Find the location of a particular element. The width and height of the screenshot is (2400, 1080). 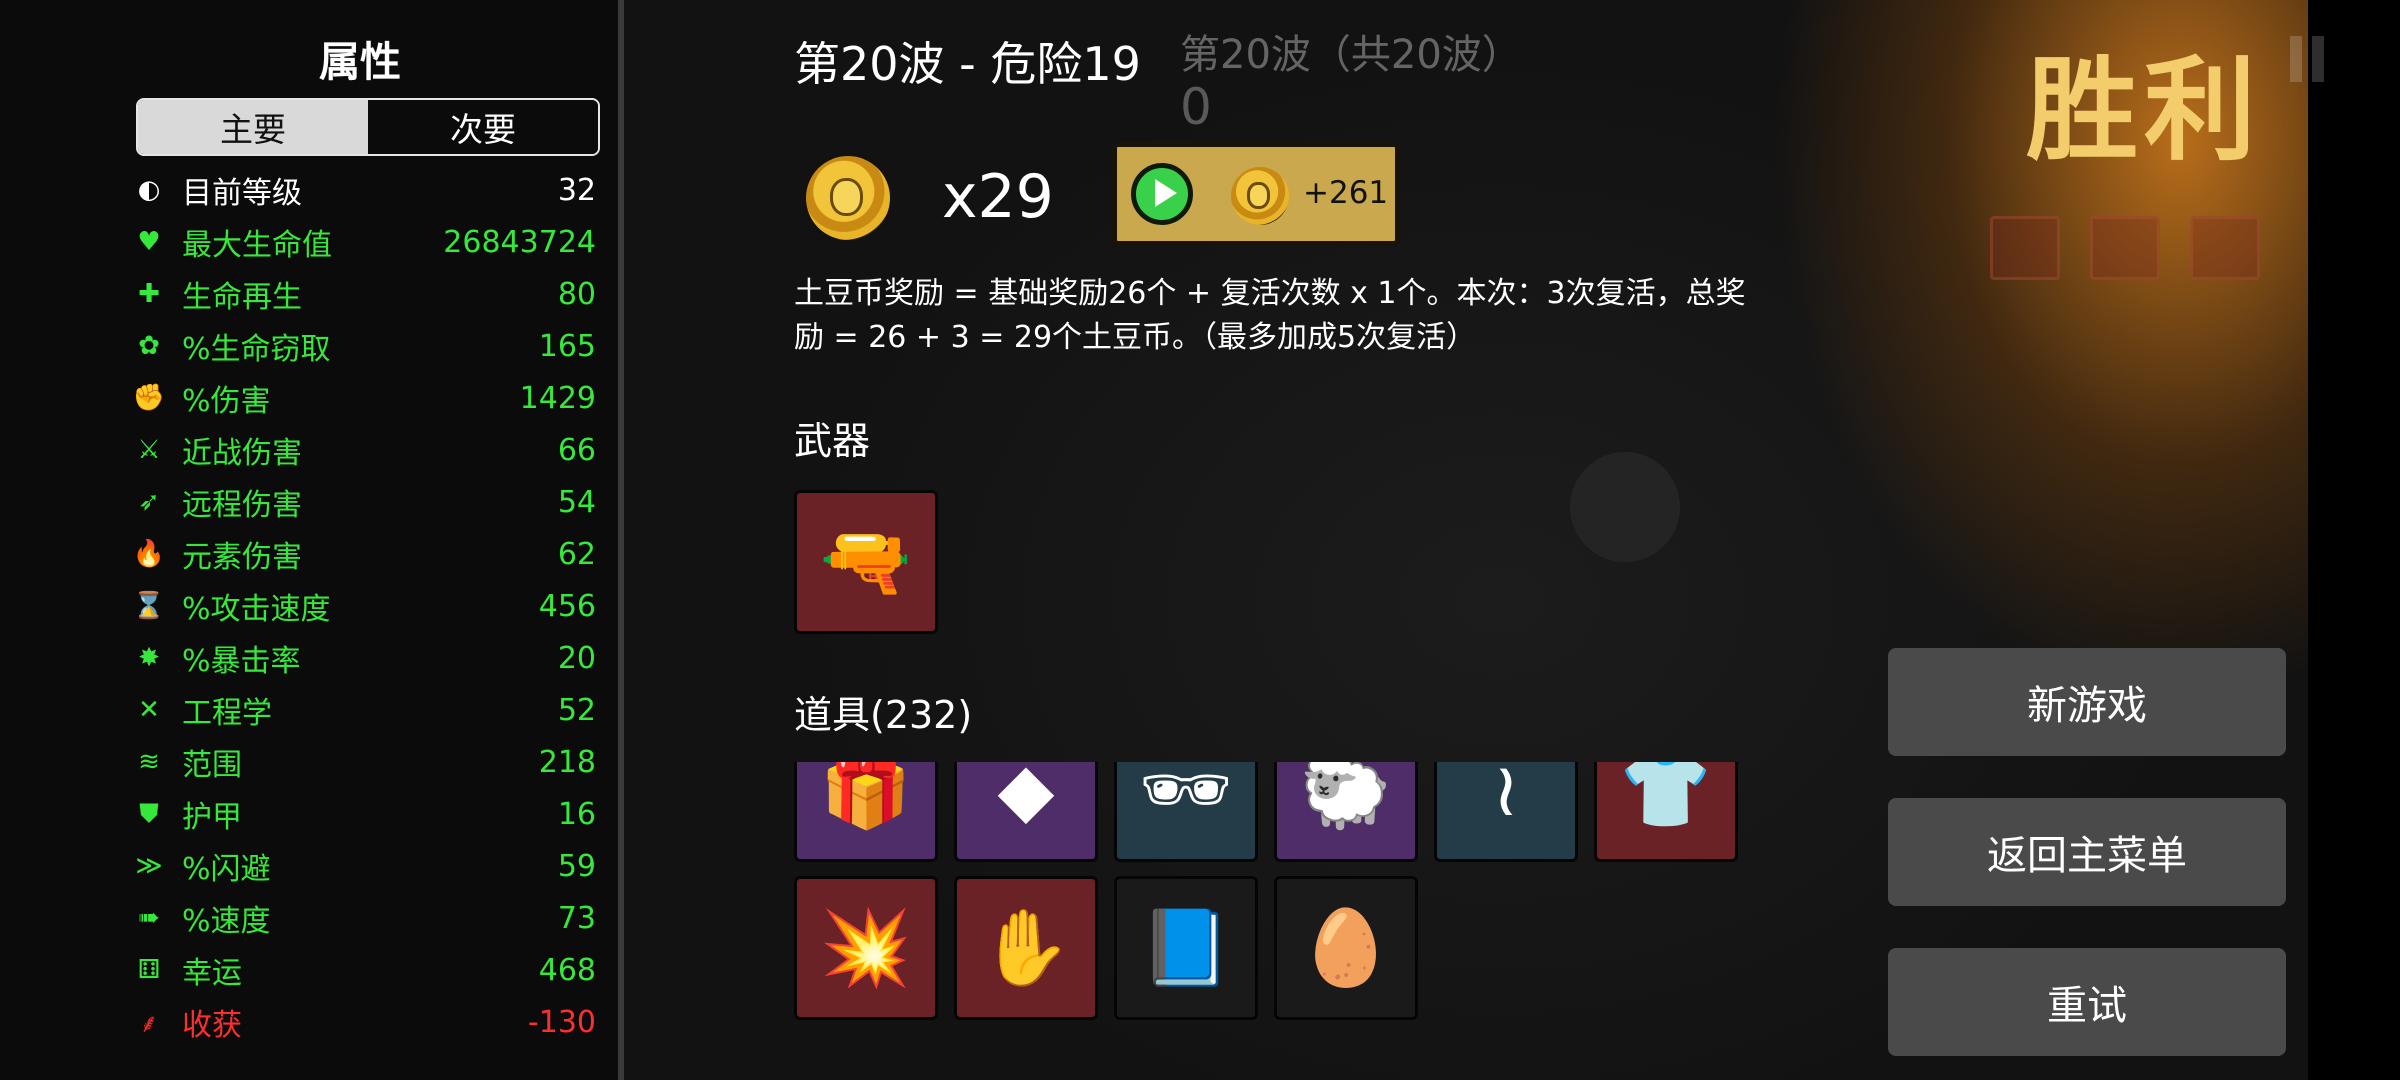

items-heading: 道具(232) is located at coordinates (883, 715).